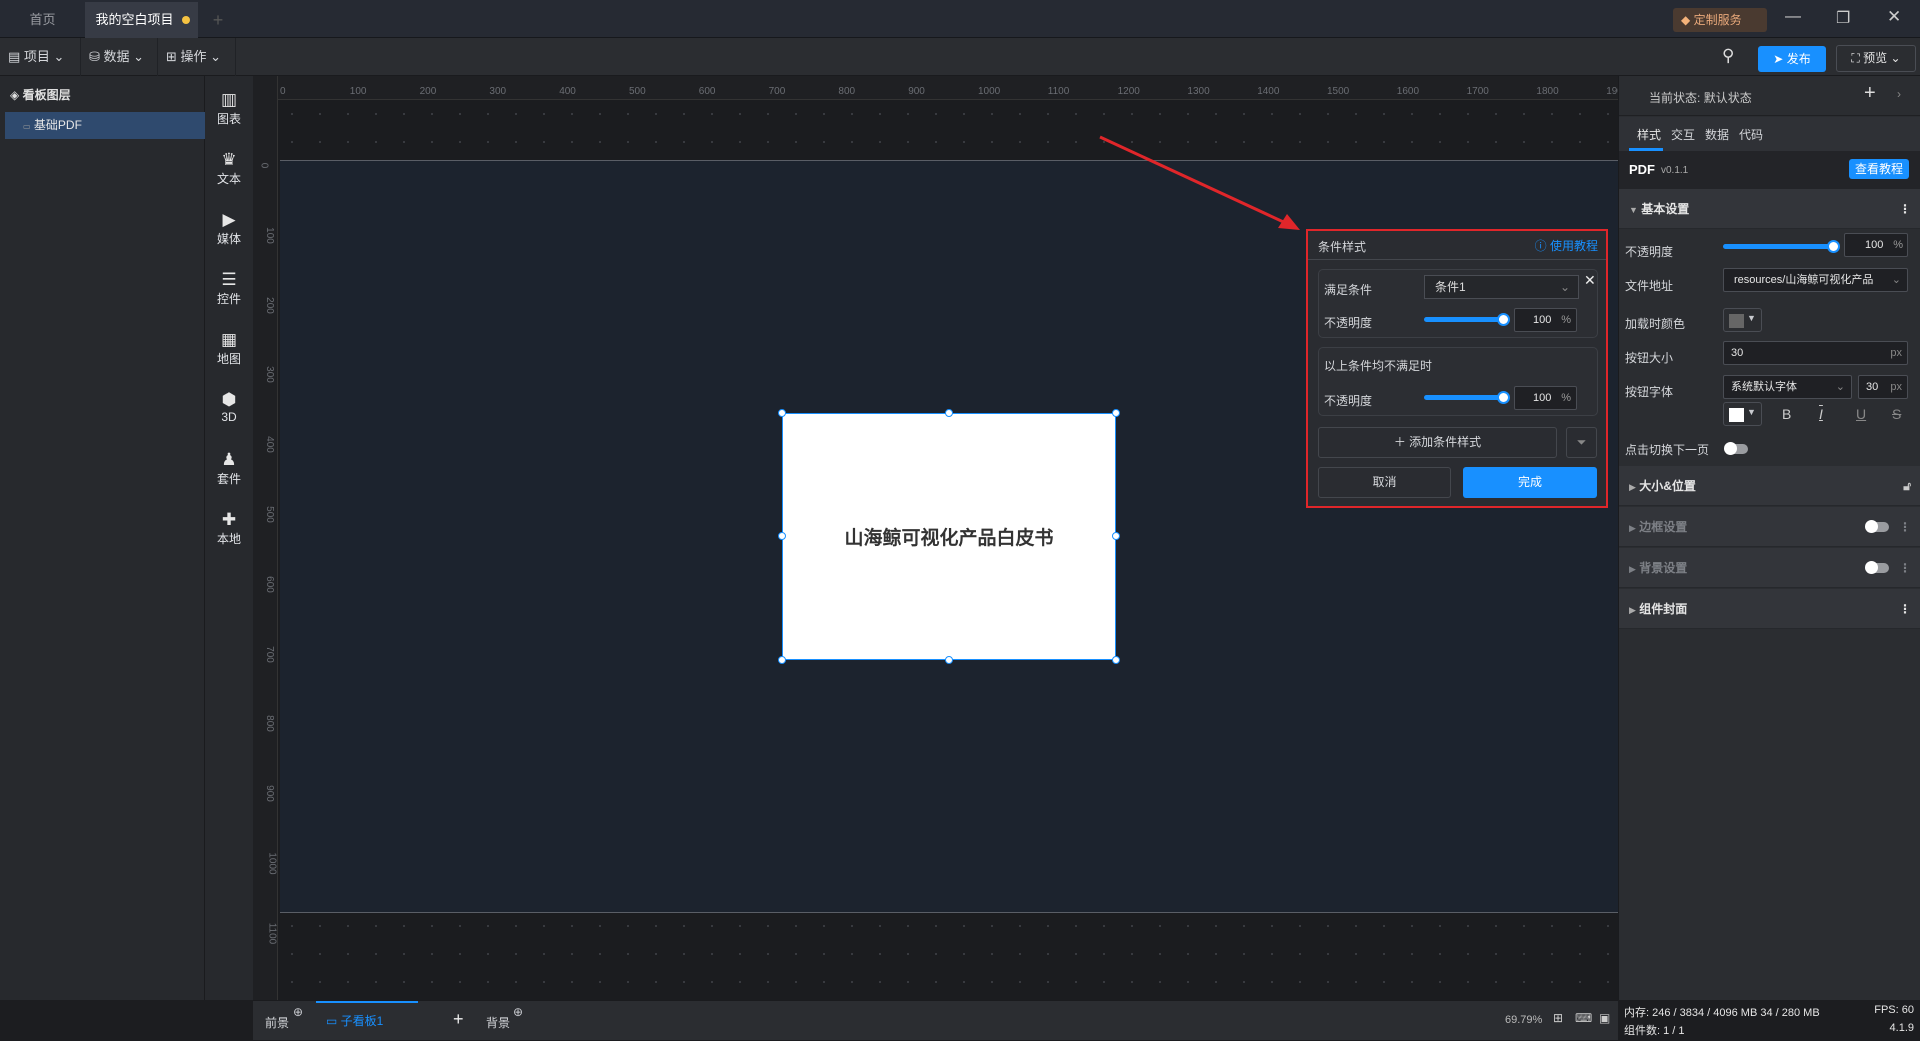 The width and height of the screenshot is (1920, 1041). What do you see at coordinates (40, 57) in the screenshot?
I see `menu-project: ▤ 项目 ⌄` at bounding box center [40, 57].